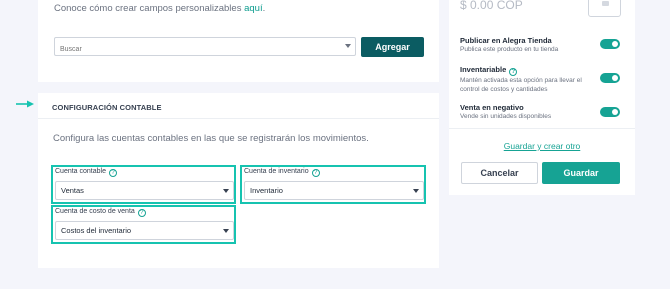  What do you see at coordinates (392, 47) in the screenshot?
I see `add-button: Agregar` at bounding box center [392, 47].